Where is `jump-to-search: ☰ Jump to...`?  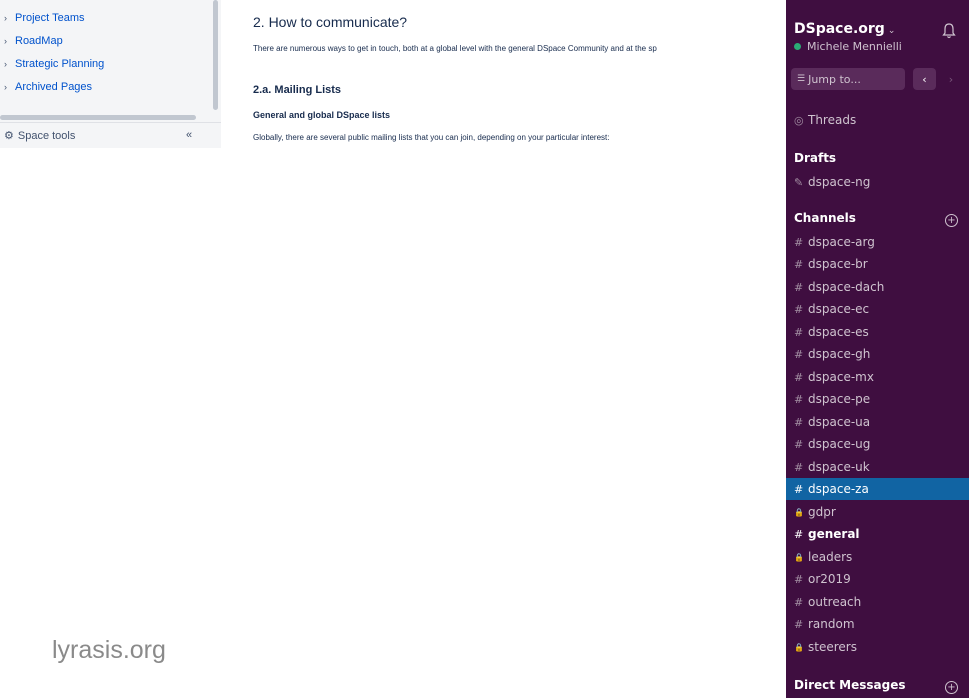
jump-to-search: ☰ Jump to... is located at coordinates (848, 79).